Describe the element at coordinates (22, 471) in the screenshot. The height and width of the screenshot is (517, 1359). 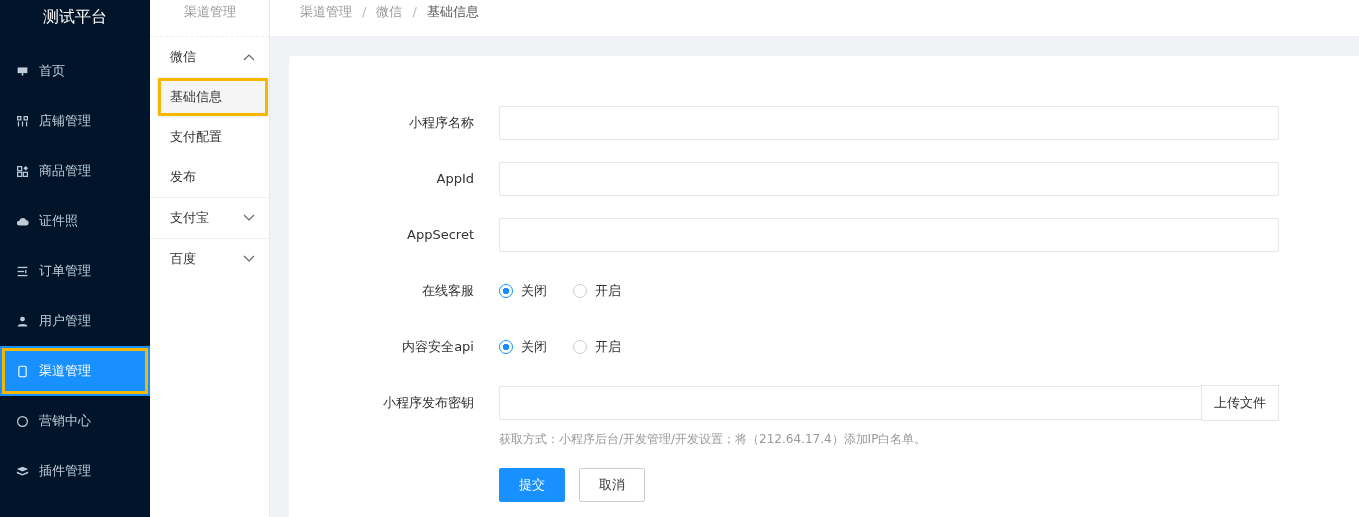
I see `layers-icon` at that location.